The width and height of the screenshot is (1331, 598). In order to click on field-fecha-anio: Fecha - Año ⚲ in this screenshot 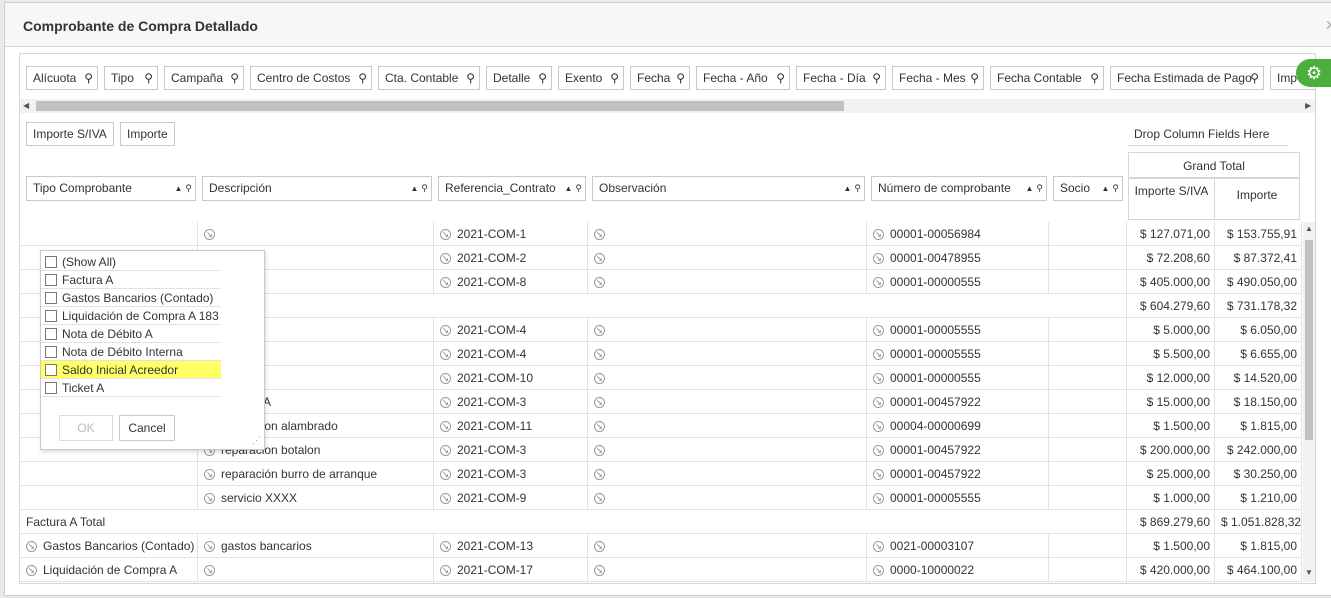, I will do `click(743, 78)`.